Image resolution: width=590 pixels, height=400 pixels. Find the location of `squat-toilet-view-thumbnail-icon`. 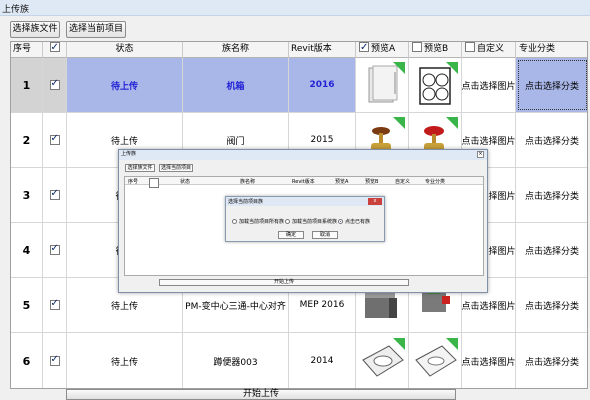

squat-toilet-view-thumbnail-icon is located at coordinates (435, 361).